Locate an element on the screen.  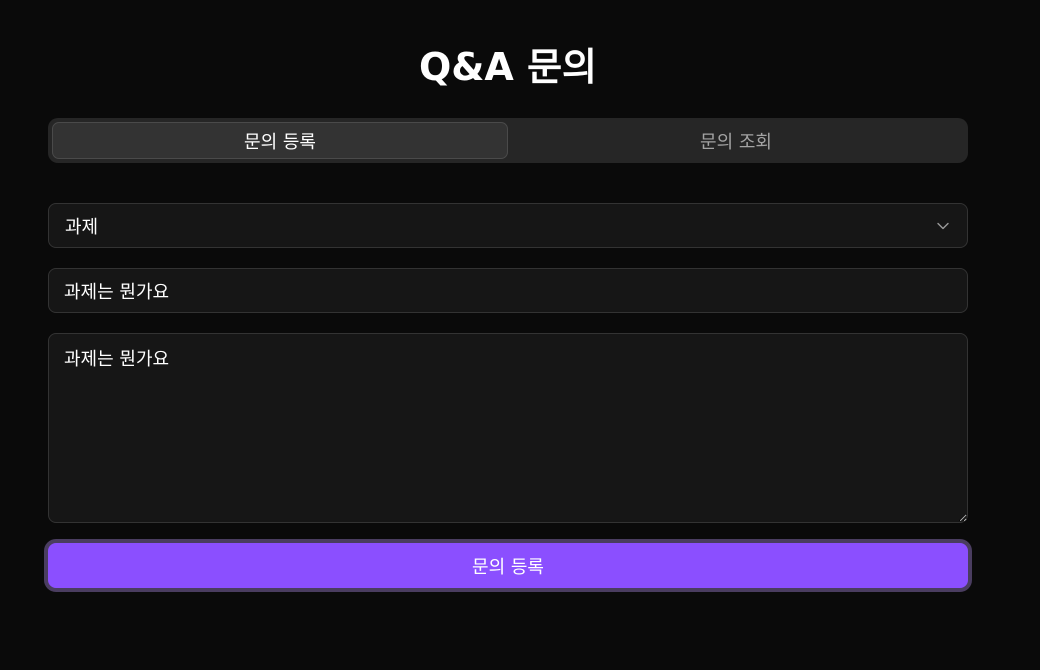
chevron-down-icon is located at coordinates (943, 226).